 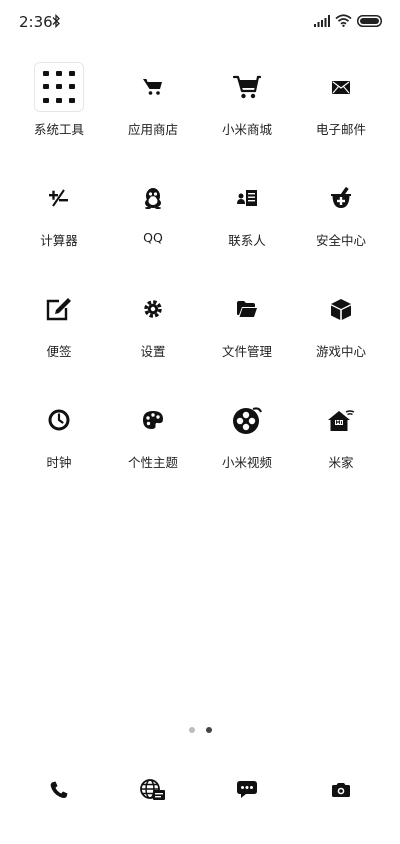 I want to click on mortar-pestle-icon, so click(x=341, y=197).